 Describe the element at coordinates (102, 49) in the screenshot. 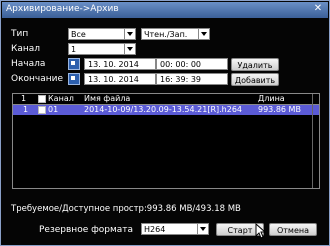

I see `channel-select: 1` at that location.